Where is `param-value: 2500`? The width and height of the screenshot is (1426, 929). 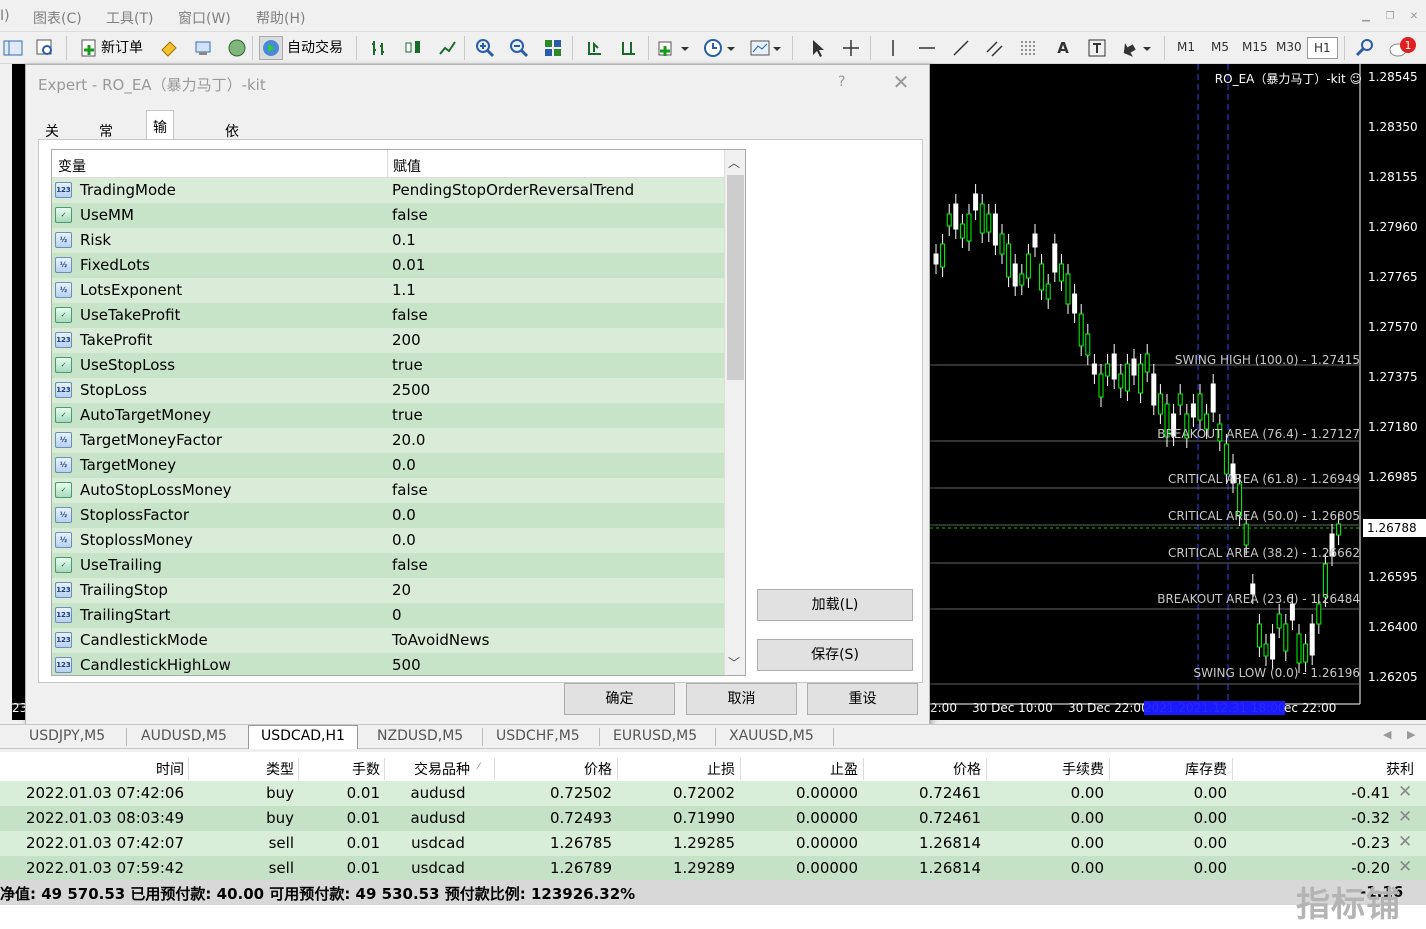
param-value: 2500 is located at coordinates (411, 390).